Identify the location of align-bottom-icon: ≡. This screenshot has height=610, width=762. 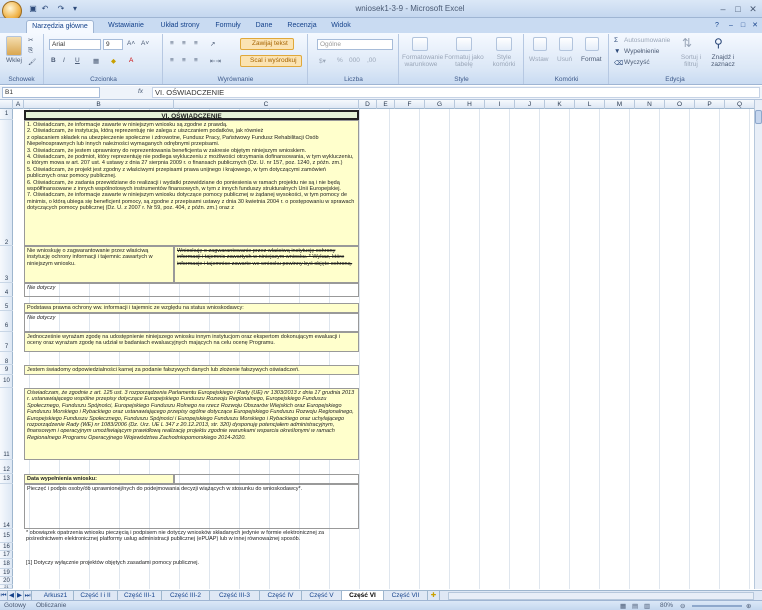
(196, 43).